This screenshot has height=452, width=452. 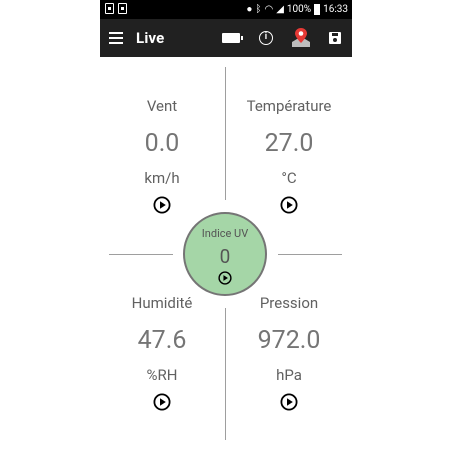 I want to click on temperature-cell: Température 27.0 °C, so click(x=289, y=158).